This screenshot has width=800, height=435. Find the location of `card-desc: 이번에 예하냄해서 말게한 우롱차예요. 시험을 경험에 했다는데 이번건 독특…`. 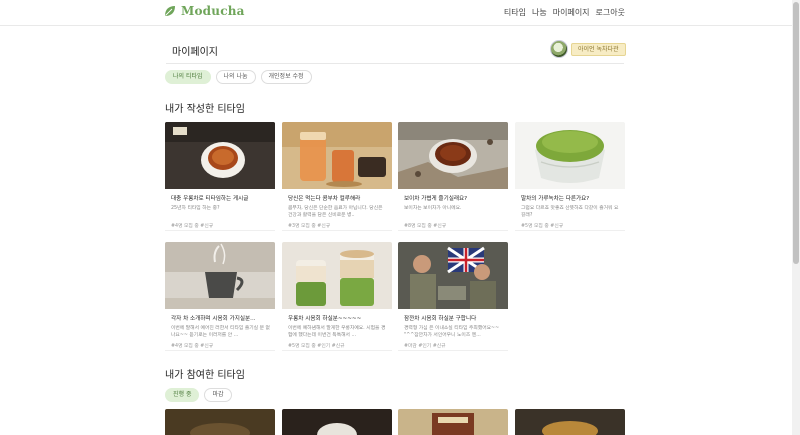

card-desc: 이번에 예하냄해서 말게한 우롱차예요. 시험을 경험에 했다는데 이번건 독특… is located at coordinates (337, 332).